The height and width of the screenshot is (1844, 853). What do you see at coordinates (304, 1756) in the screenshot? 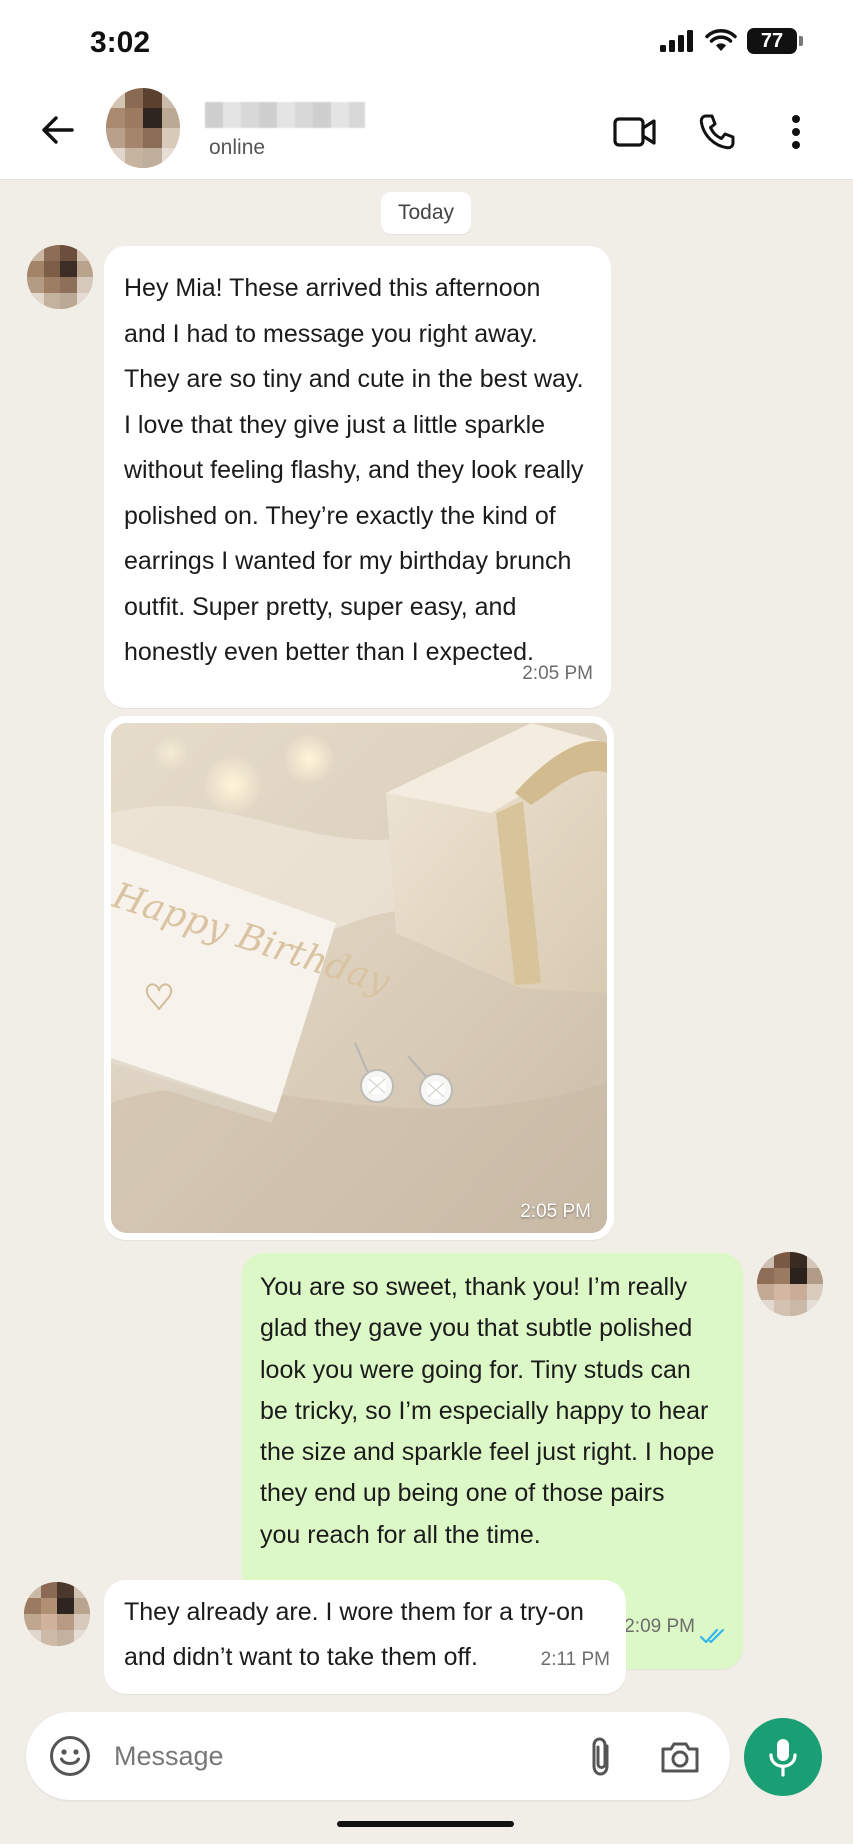
I see `message-input` at bounding box center [304, 1756].